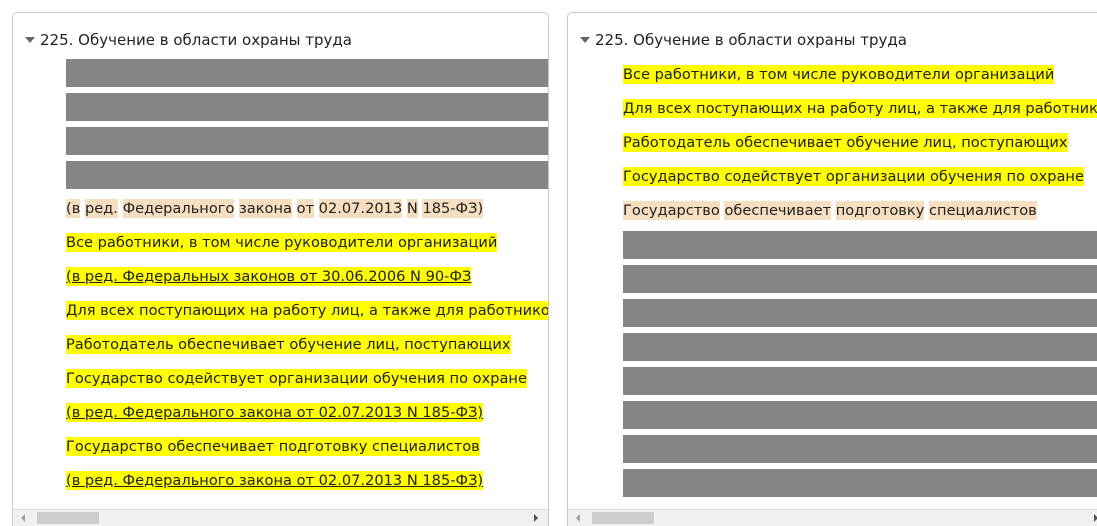  What do you see at coordinates (983, 210) in the screenshot?
I see `highlighted-word: специалистов` at bounding box center [983, 210].